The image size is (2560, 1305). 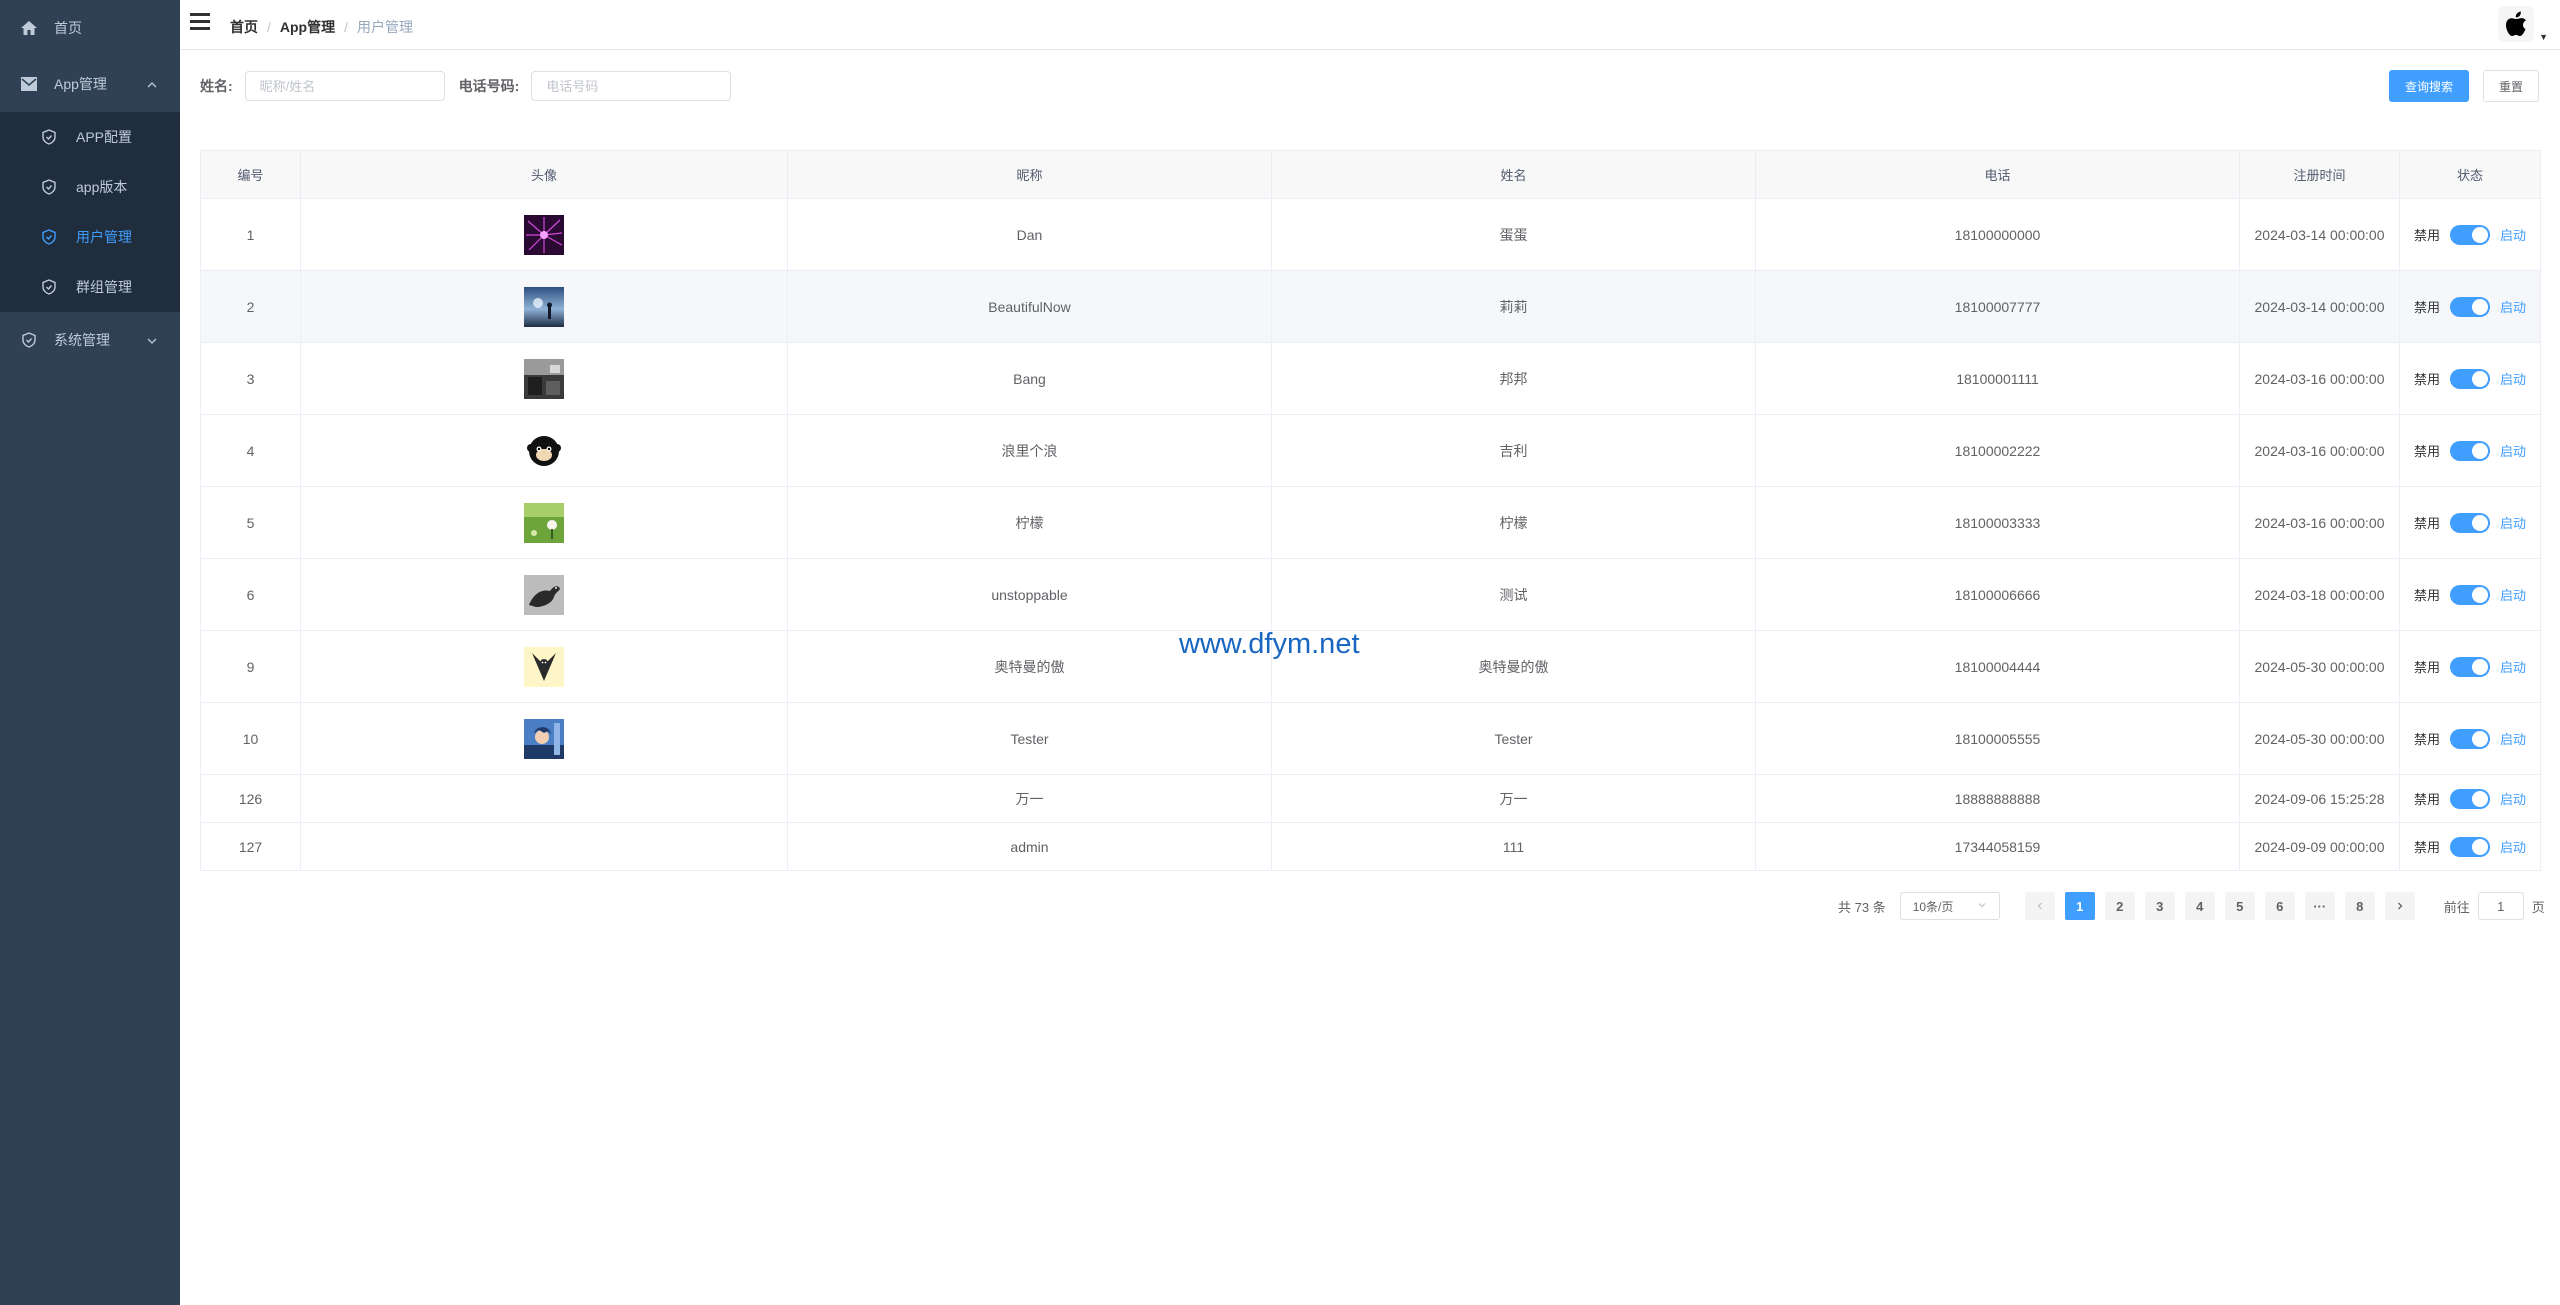 I want to click on sidebar-item-group-management: 群组管理, so click(x=90, y=287).